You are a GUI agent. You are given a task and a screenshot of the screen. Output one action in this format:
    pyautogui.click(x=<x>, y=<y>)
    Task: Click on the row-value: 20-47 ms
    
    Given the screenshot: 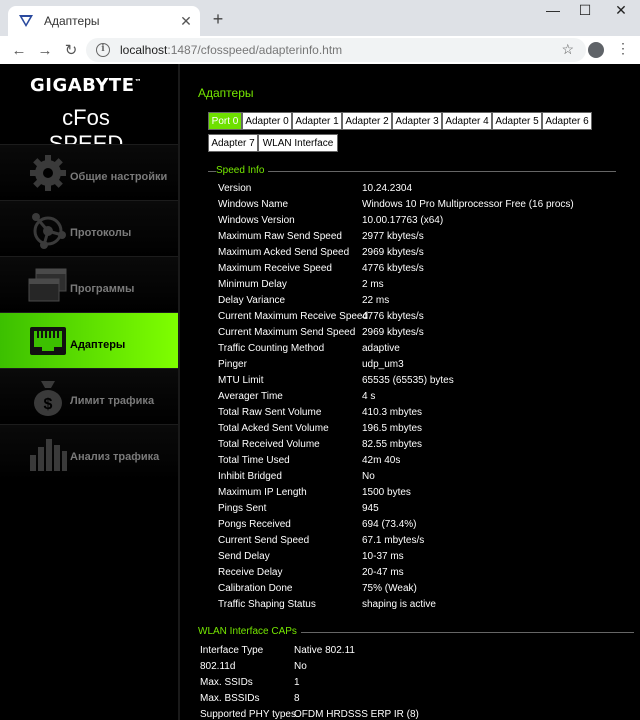 What is the action you would take?
    pyautogui.click(x=383, y=572)
    